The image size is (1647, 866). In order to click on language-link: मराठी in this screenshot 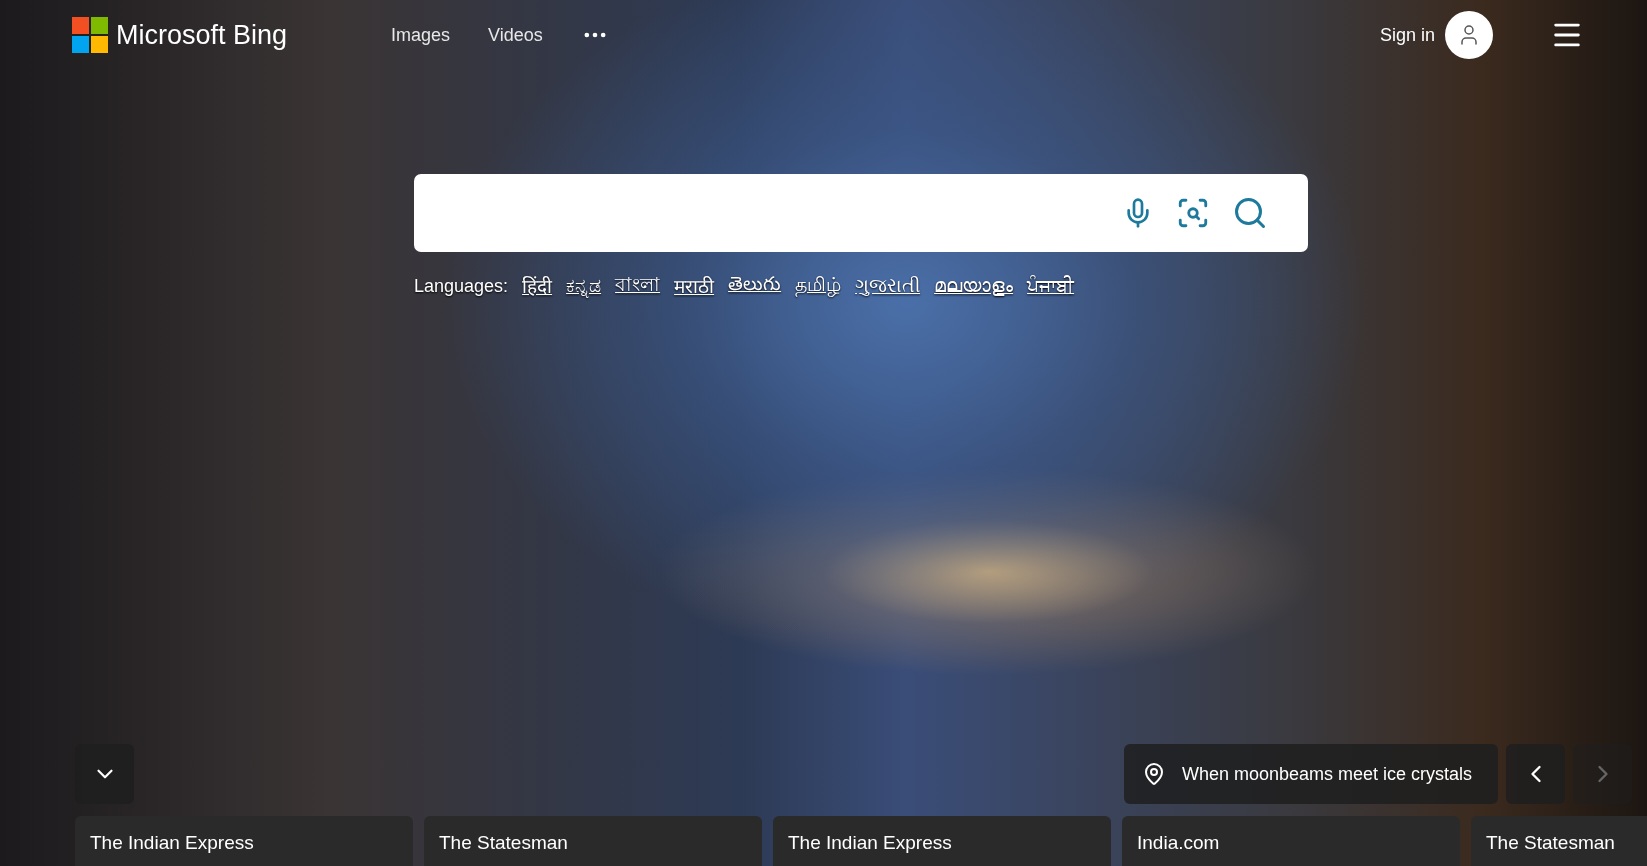, I will do `click(694, 286)`.